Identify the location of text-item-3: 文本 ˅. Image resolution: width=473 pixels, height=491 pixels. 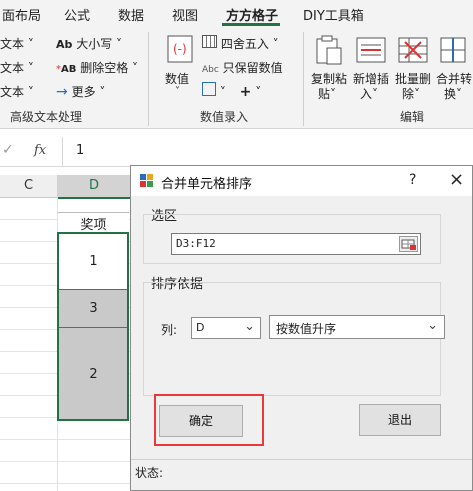
(17, 91).